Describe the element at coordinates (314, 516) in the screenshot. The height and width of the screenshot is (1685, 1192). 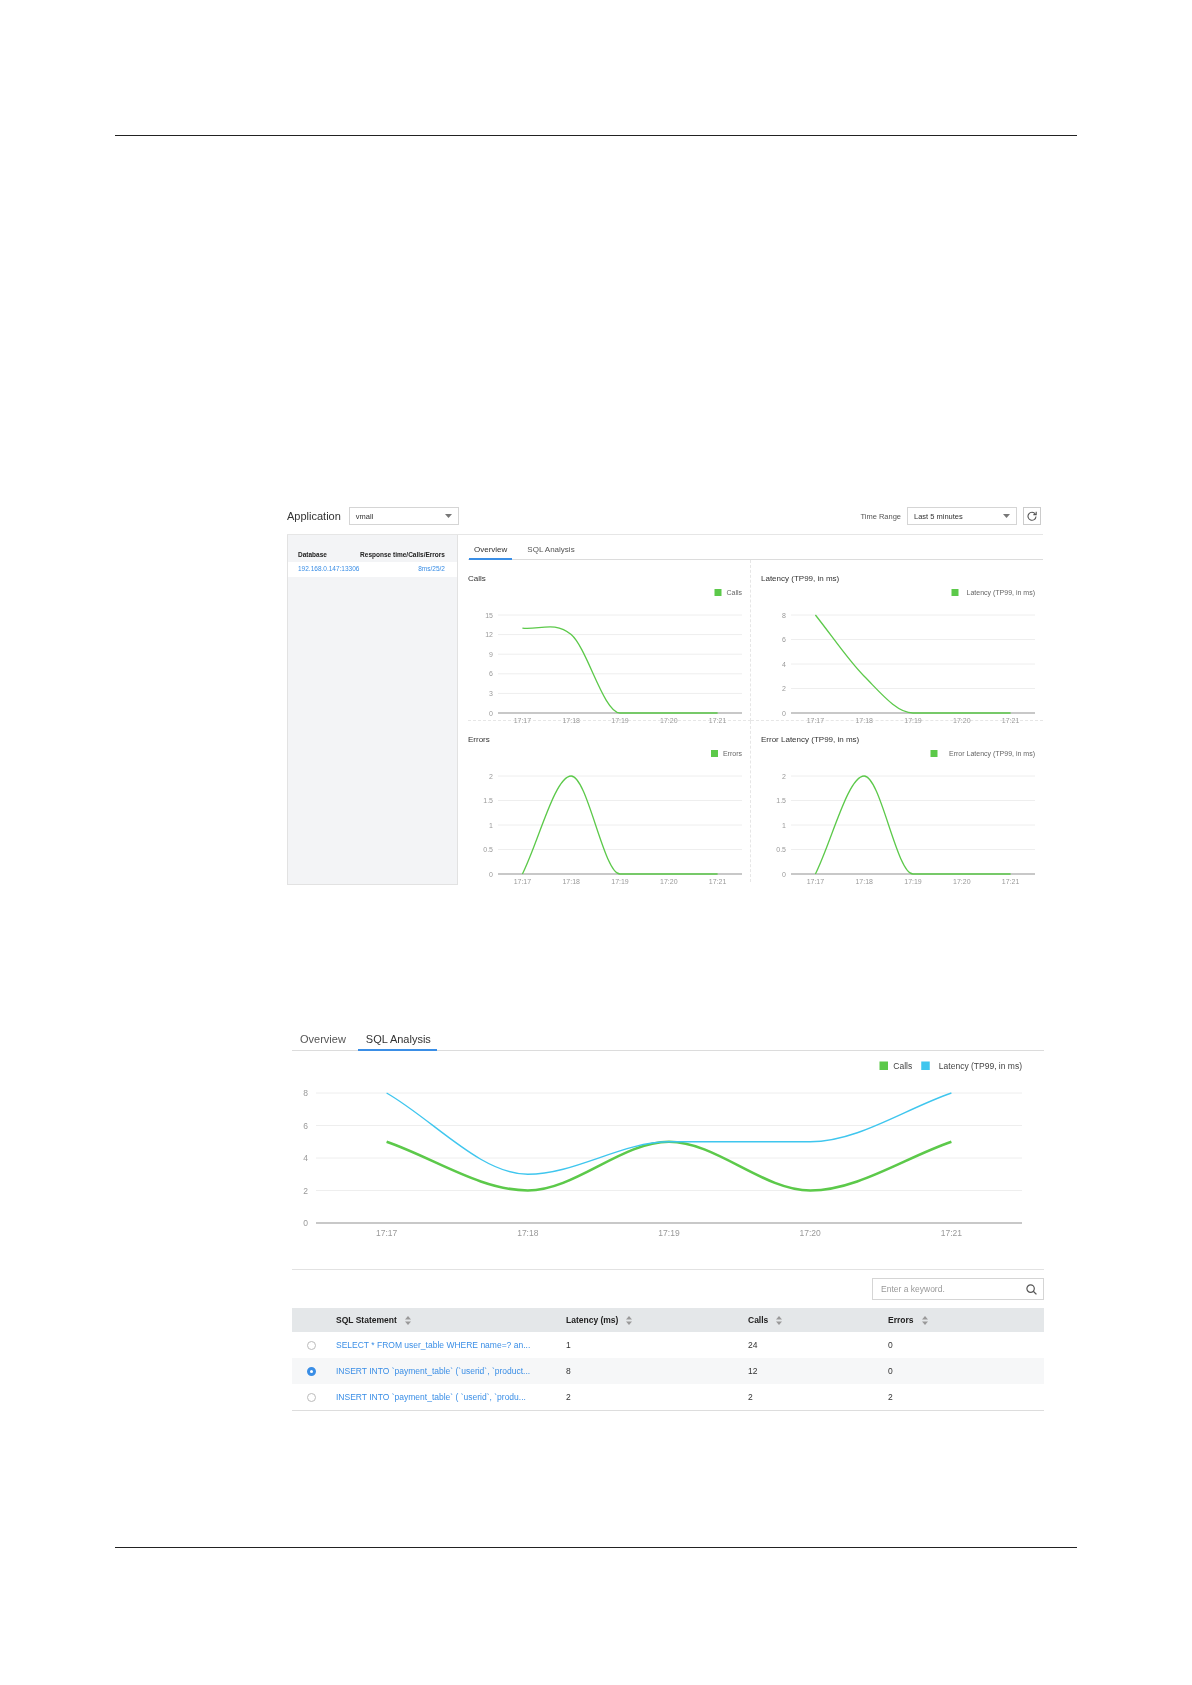
I see `application-label: Application` at that location.